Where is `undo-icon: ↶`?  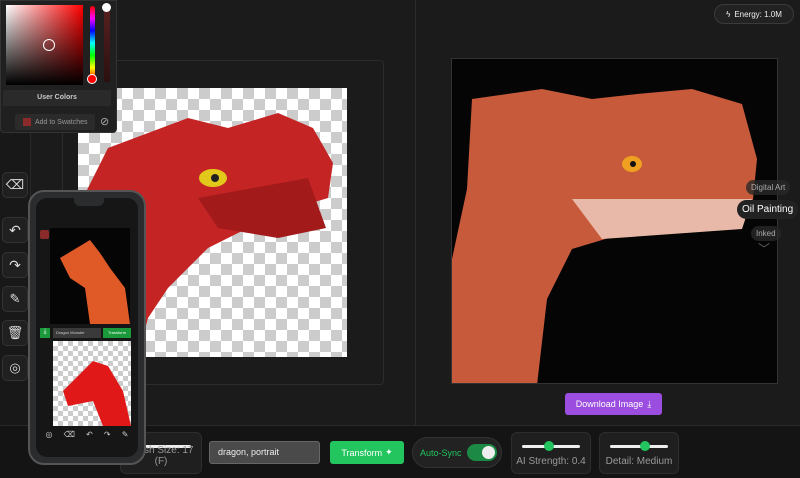 undo-icon: ↶ is located at coordinates (15, 229).